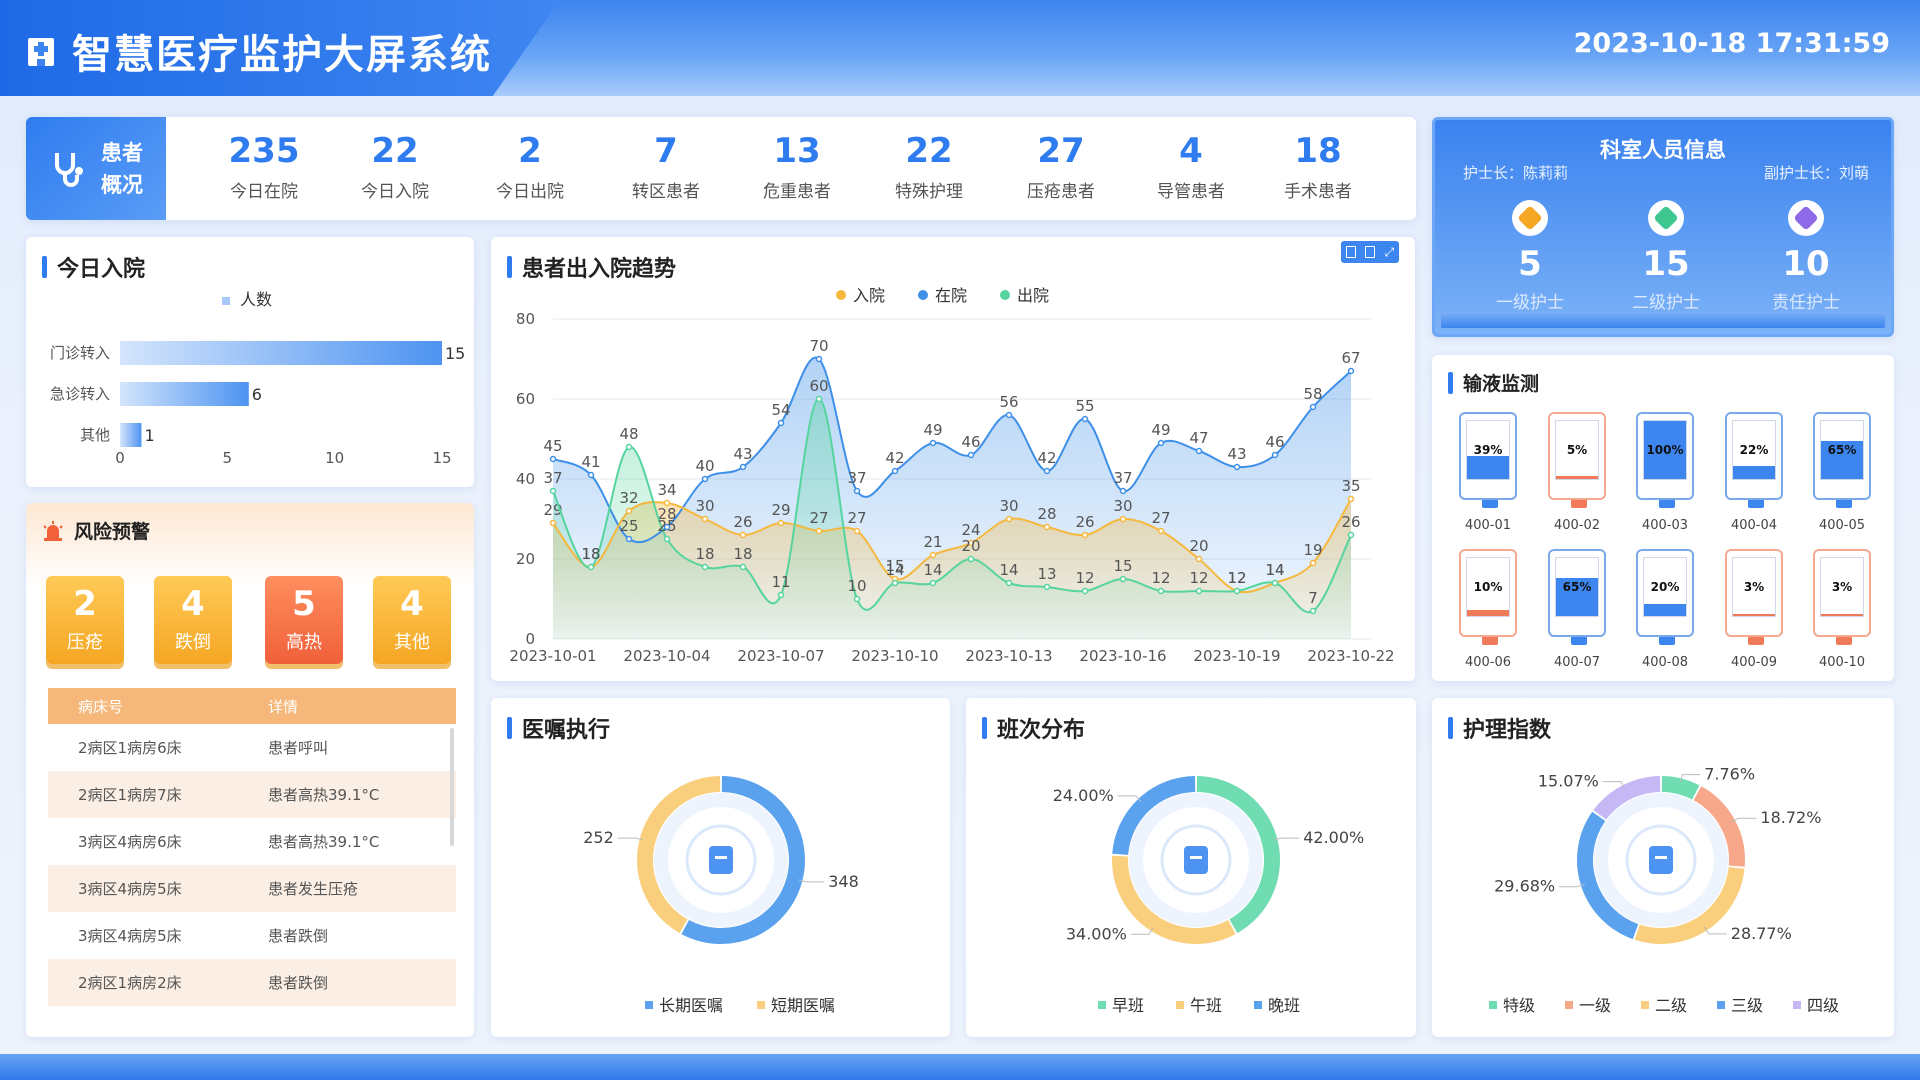 The height and width of the screenshot is (1080, 1920). What do you see at coordinates (666, 166) in the screenshot?
I see `stat-transferred: 7 转区患者` at bounding box center [666, 166].